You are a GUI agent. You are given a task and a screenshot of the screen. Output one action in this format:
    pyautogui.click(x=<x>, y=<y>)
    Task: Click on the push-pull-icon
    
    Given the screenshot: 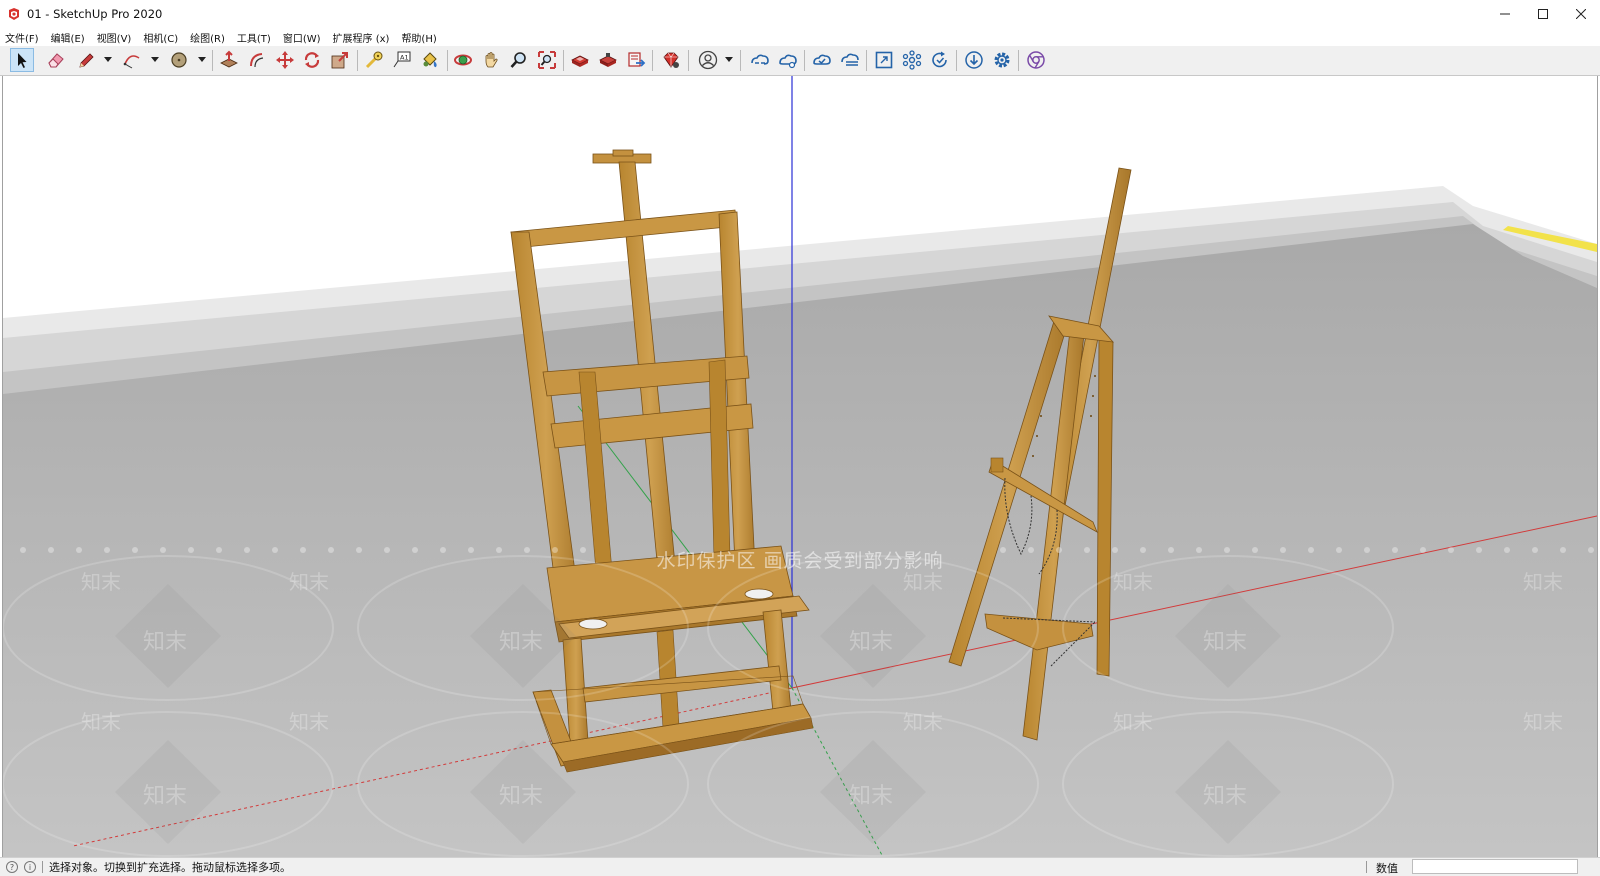 What is the action you would take?
    pyautogui.click(x=229, y=59)
    